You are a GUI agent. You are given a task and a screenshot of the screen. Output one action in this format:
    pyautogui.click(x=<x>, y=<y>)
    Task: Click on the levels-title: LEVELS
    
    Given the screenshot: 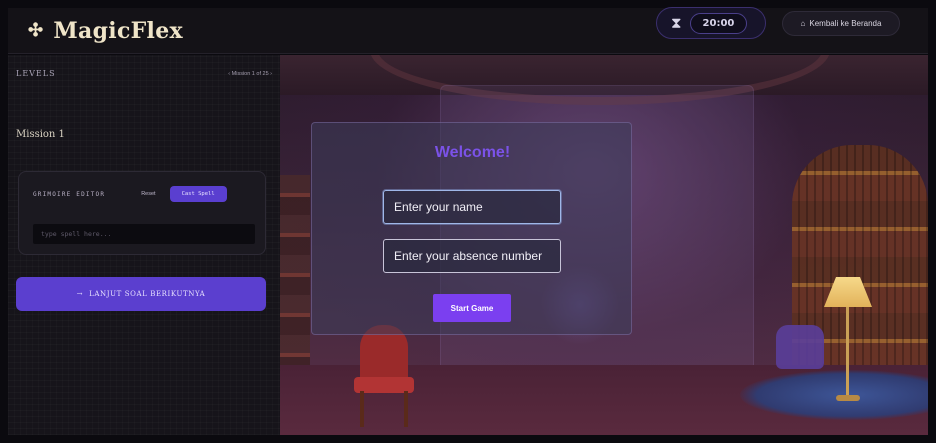 What is the action you would take?
    pyautogui.click(x=36, y=73)
    